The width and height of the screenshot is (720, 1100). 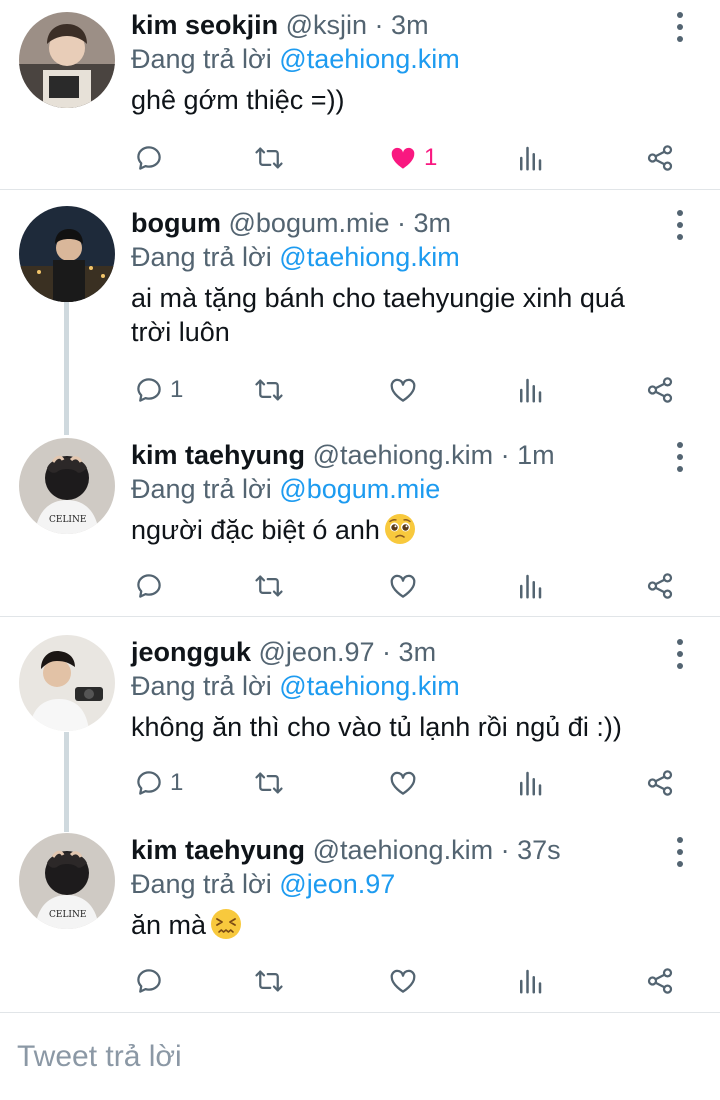 I want to click on tweet-text-content: người đặc biệt ó anh, so click(x=255, y=530).